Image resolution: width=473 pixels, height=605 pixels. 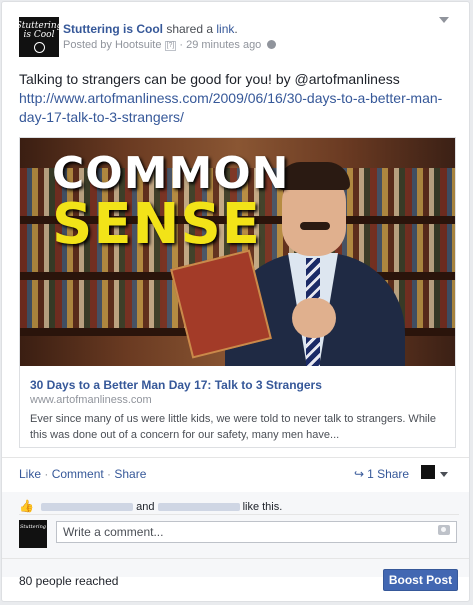 I want to click on page-avatar: Stuttering is Cool, so click(x=39, y=37).